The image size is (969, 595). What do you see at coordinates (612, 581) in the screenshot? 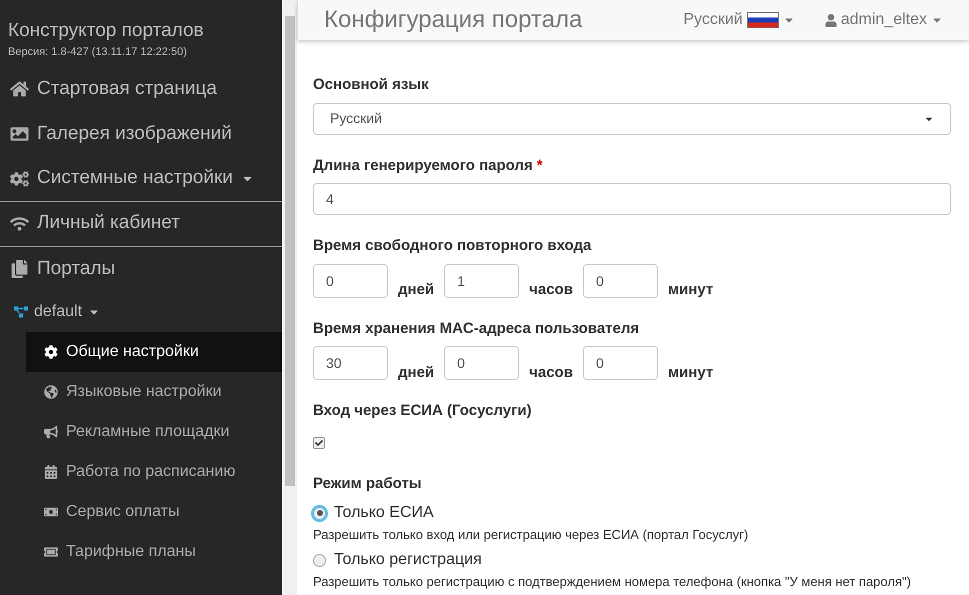
I see `hint-text: Разрешить только регистрацию с подтверждением номера телефона (кнопка "У меня нет пароля")` at bounding box center [612, 581].